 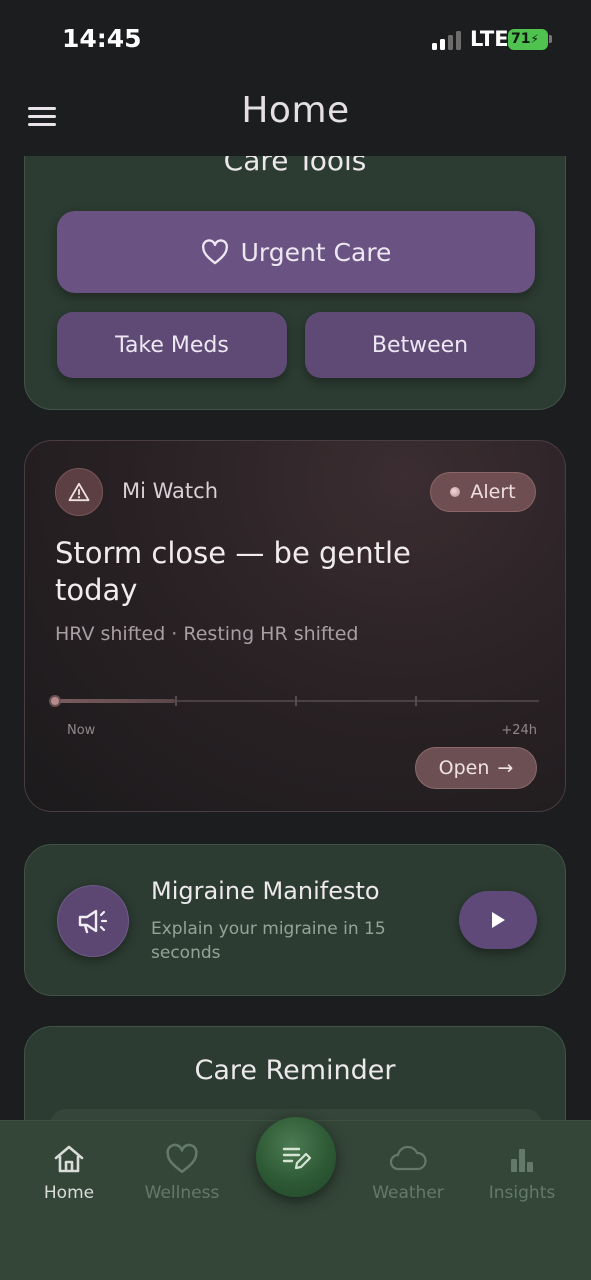 I want to click on battery-icon: 71⚡, so click(x=528, y=39).